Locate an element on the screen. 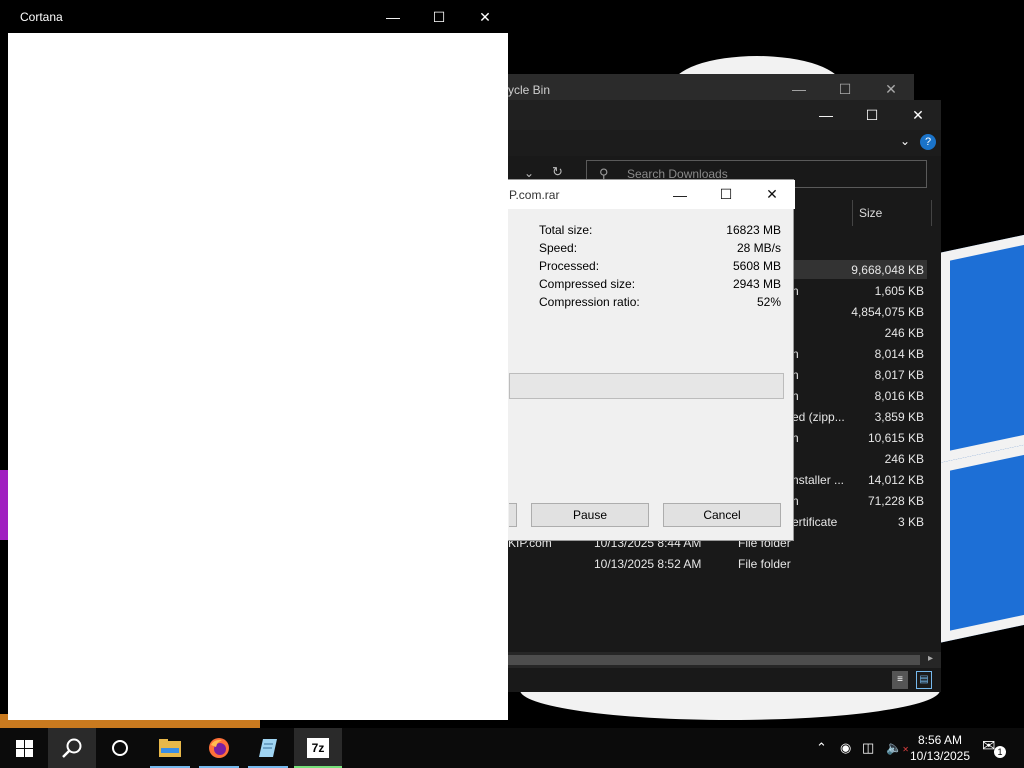 The image size is (1024, 768). 7zip-icon-label: 7z is located at coordinates (318, 748).